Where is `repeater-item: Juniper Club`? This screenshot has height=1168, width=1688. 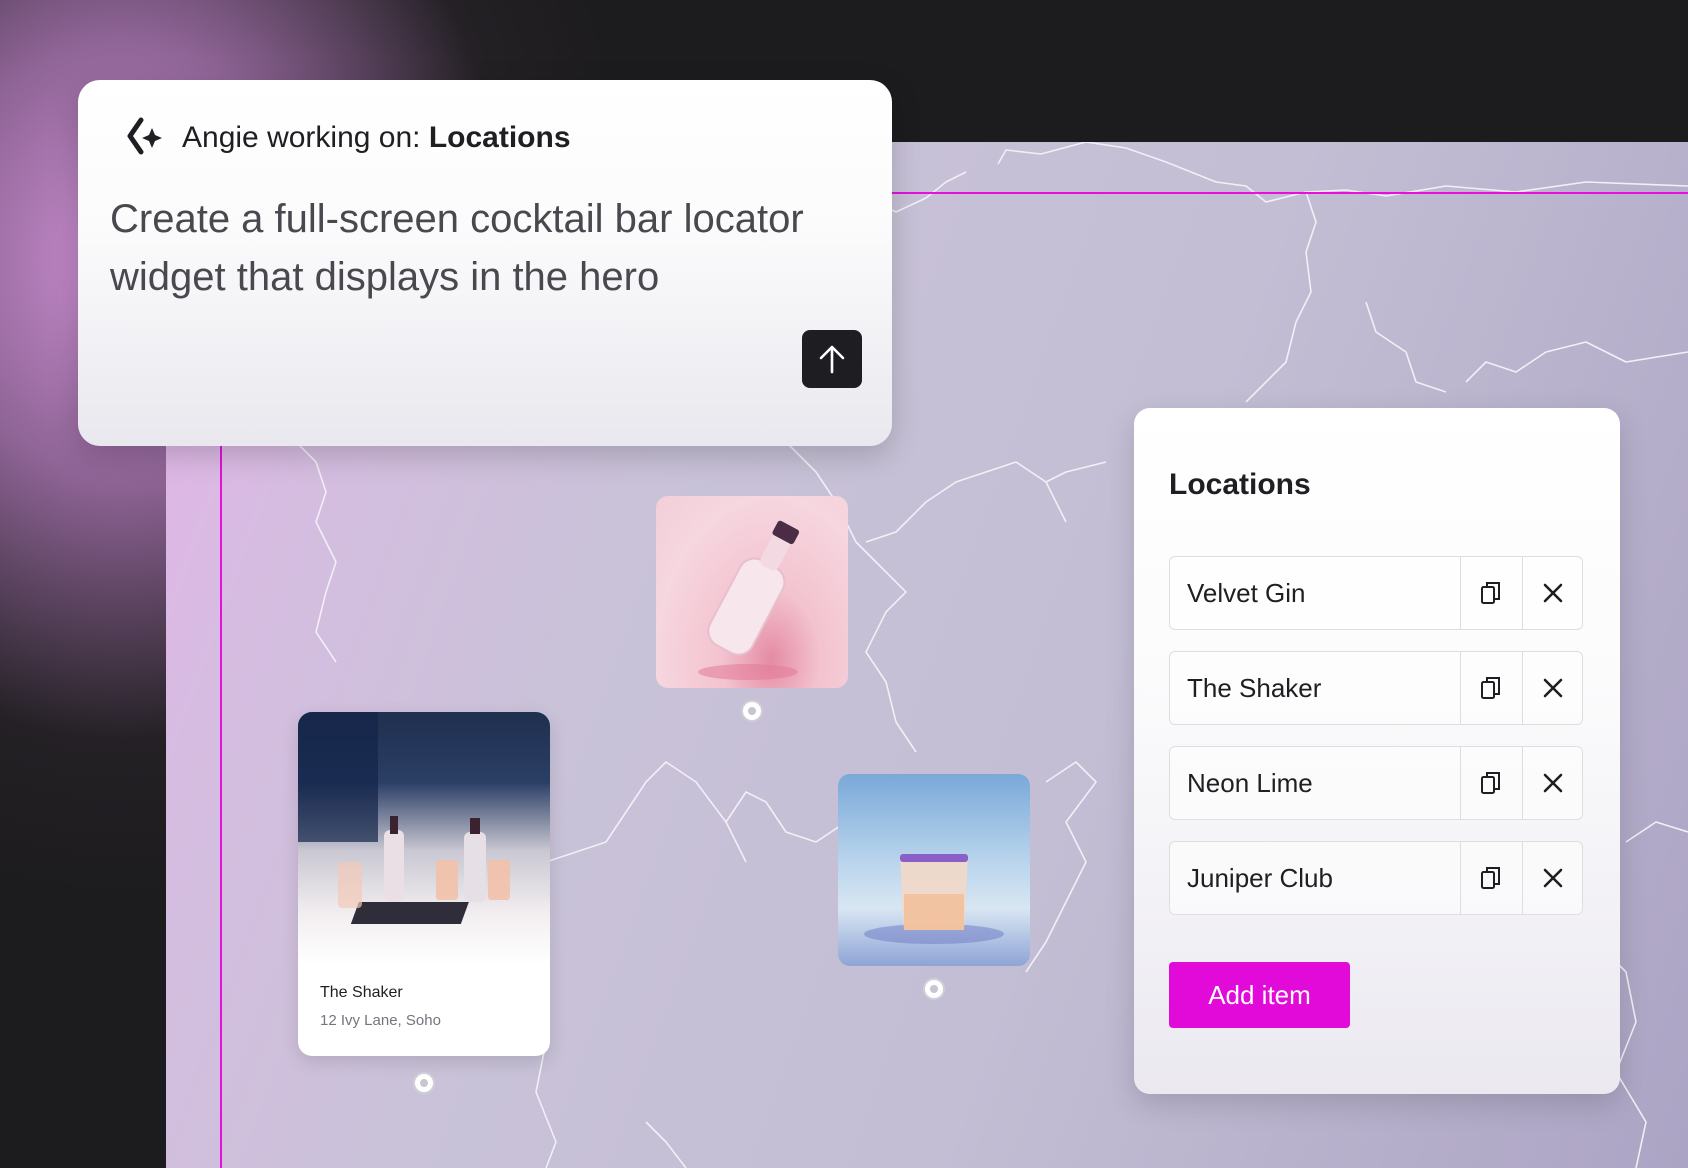
repeater-item: Juniper Club is located at coordinates (1376, 878).